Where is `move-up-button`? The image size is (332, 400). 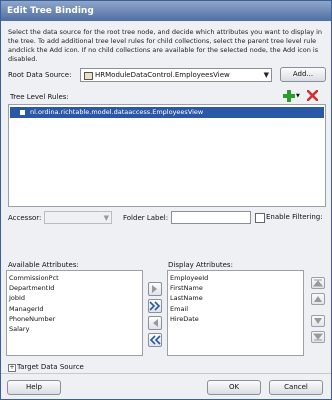
move-up-button is located at coordinates (318, 299).